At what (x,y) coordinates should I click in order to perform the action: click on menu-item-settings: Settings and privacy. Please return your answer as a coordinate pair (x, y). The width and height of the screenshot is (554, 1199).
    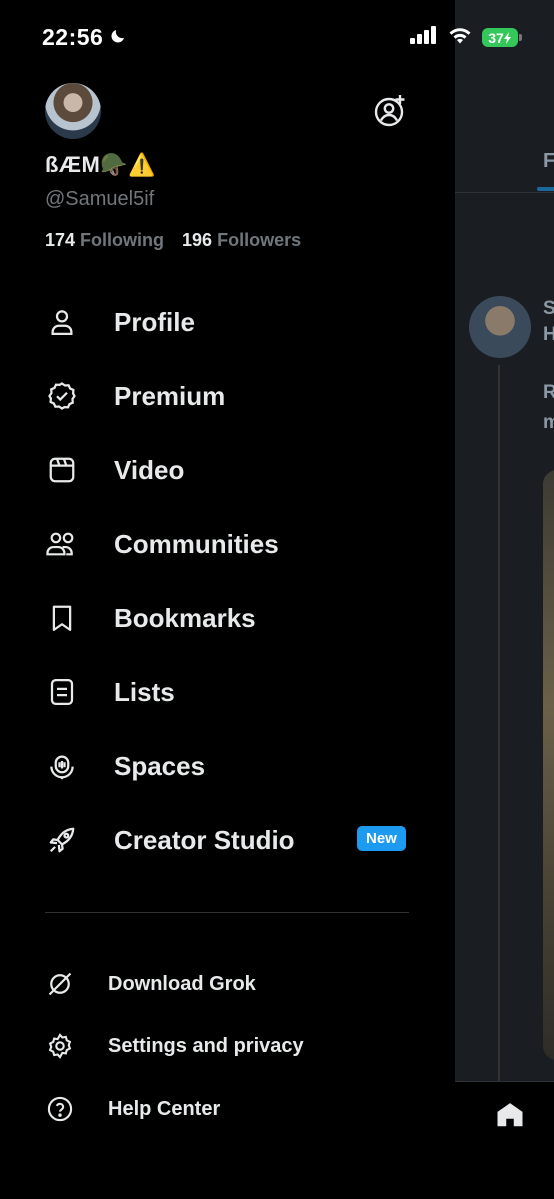
    Looking at the image, I should click on (227, 1046).